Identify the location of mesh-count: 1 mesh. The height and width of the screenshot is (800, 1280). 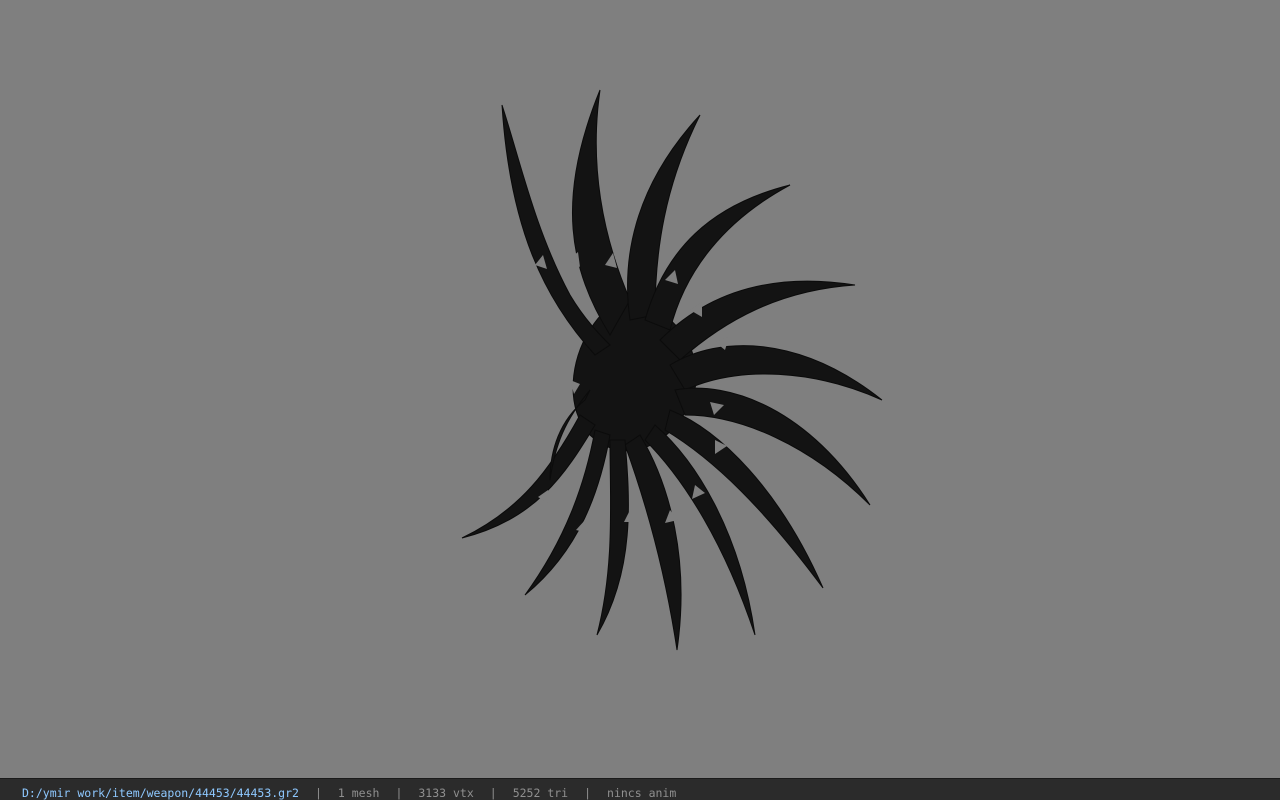
(358, 793).